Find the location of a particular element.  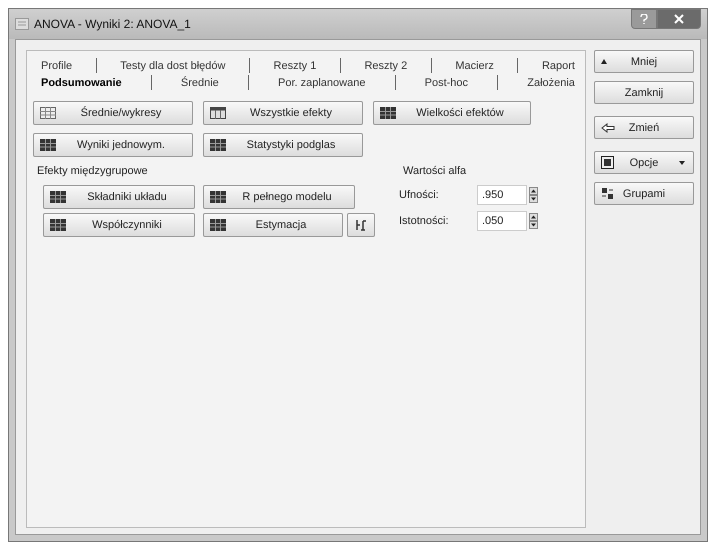

options-button is located at coordinates (361, 225).